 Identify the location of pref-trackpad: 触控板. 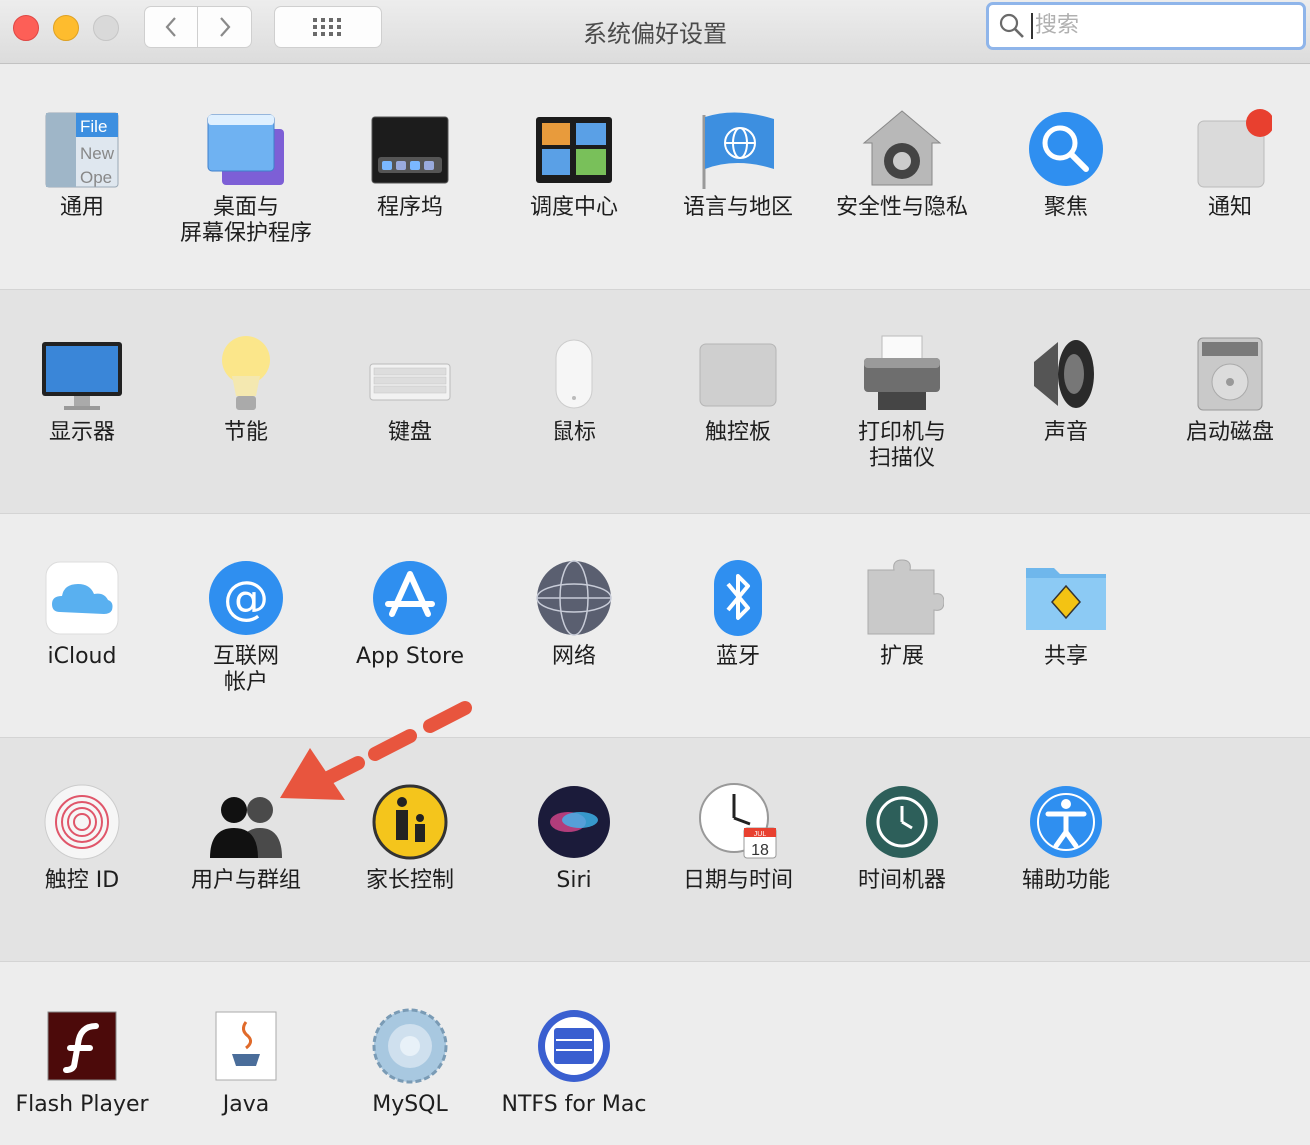
(738, 389).